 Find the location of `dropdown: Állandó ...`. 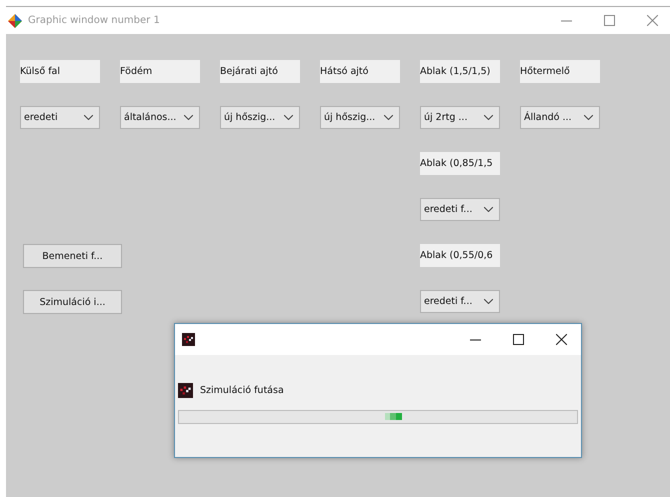

dropdown: Állandó ... is located at coordinates (560, 117).